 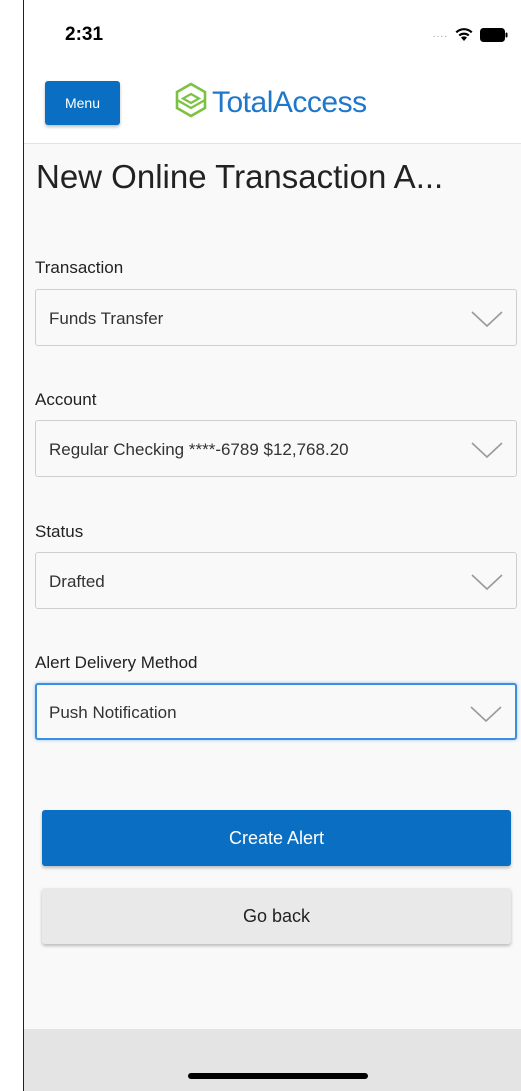 I want to click on account-label: Account, so click(x=66, y=399).